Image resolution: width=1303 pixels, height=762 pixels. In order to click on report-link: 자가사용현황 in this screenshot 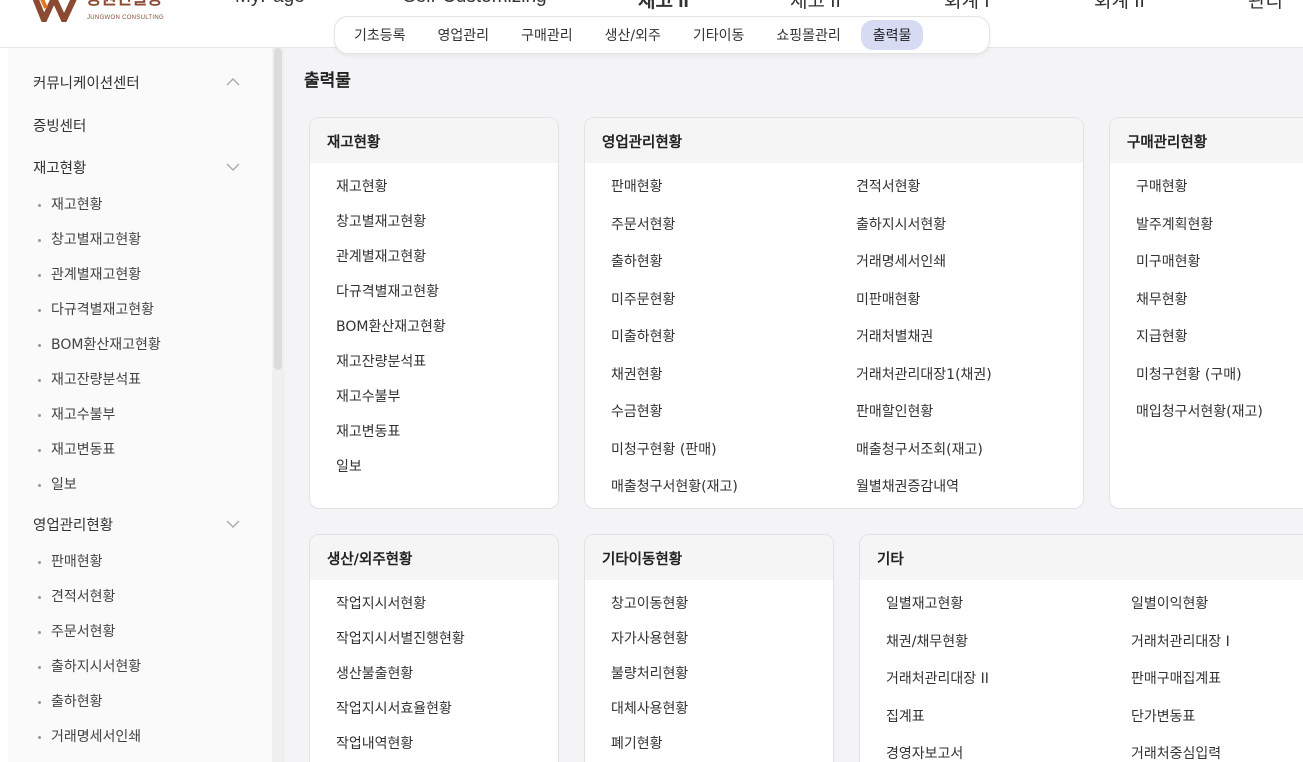, I will do `click(649, 638)`.